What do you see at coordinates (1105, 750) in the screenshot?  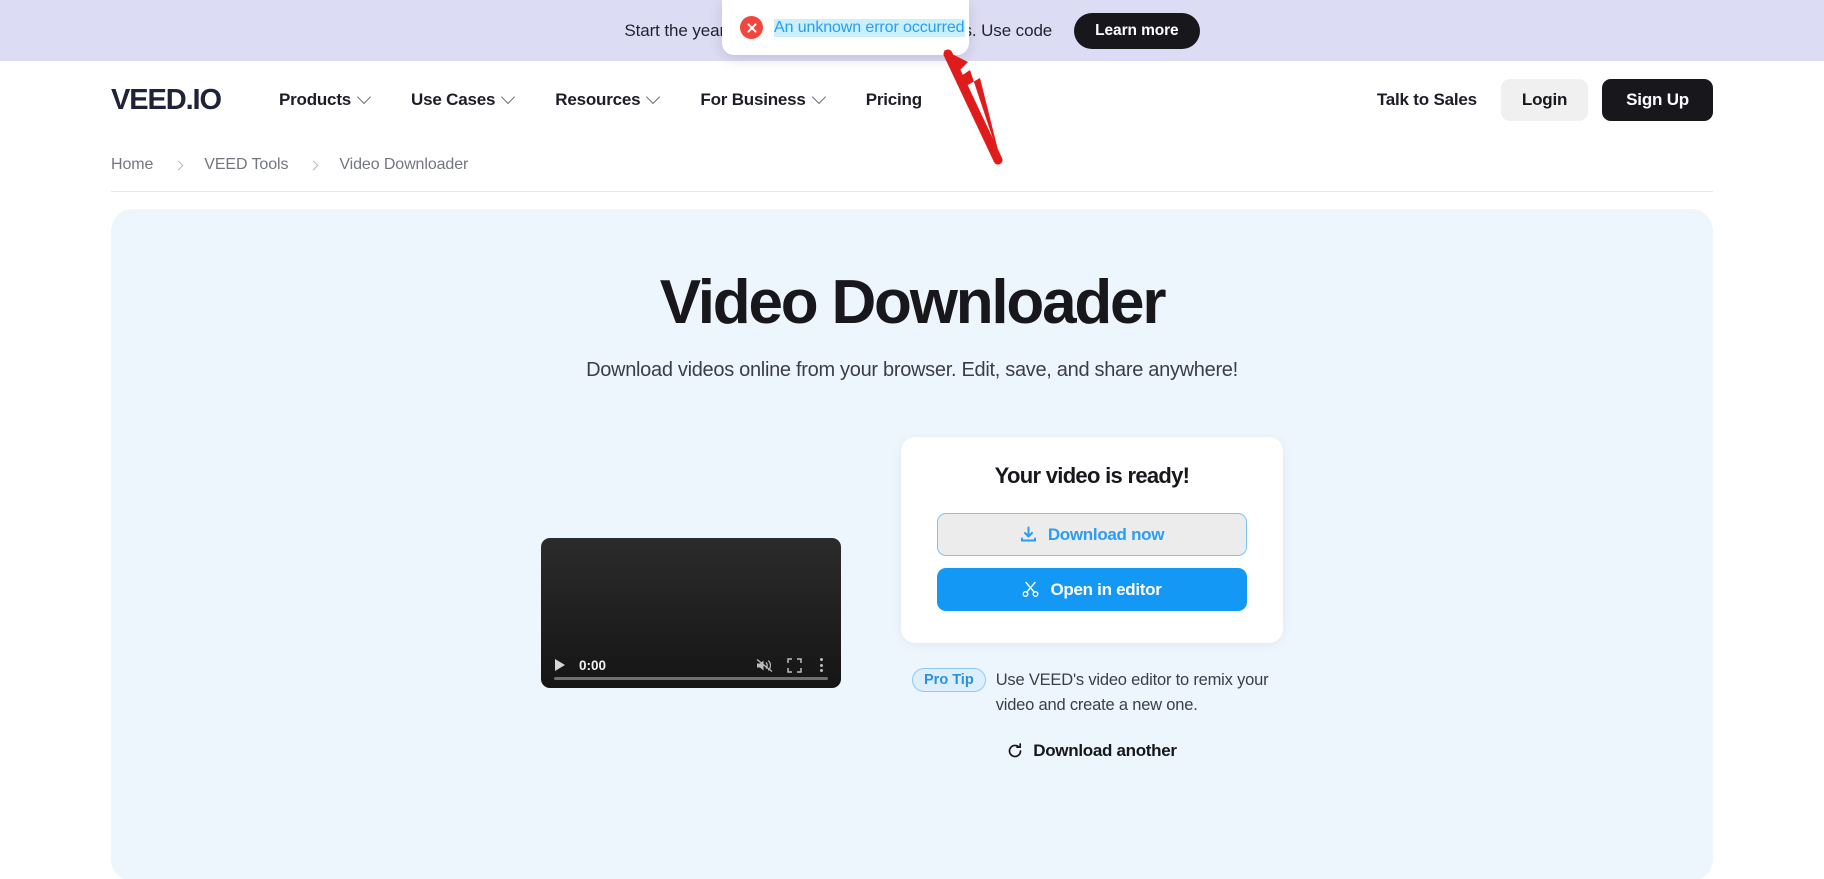 I see `download-another-label: Download another` at bounding box center [1105, 750].